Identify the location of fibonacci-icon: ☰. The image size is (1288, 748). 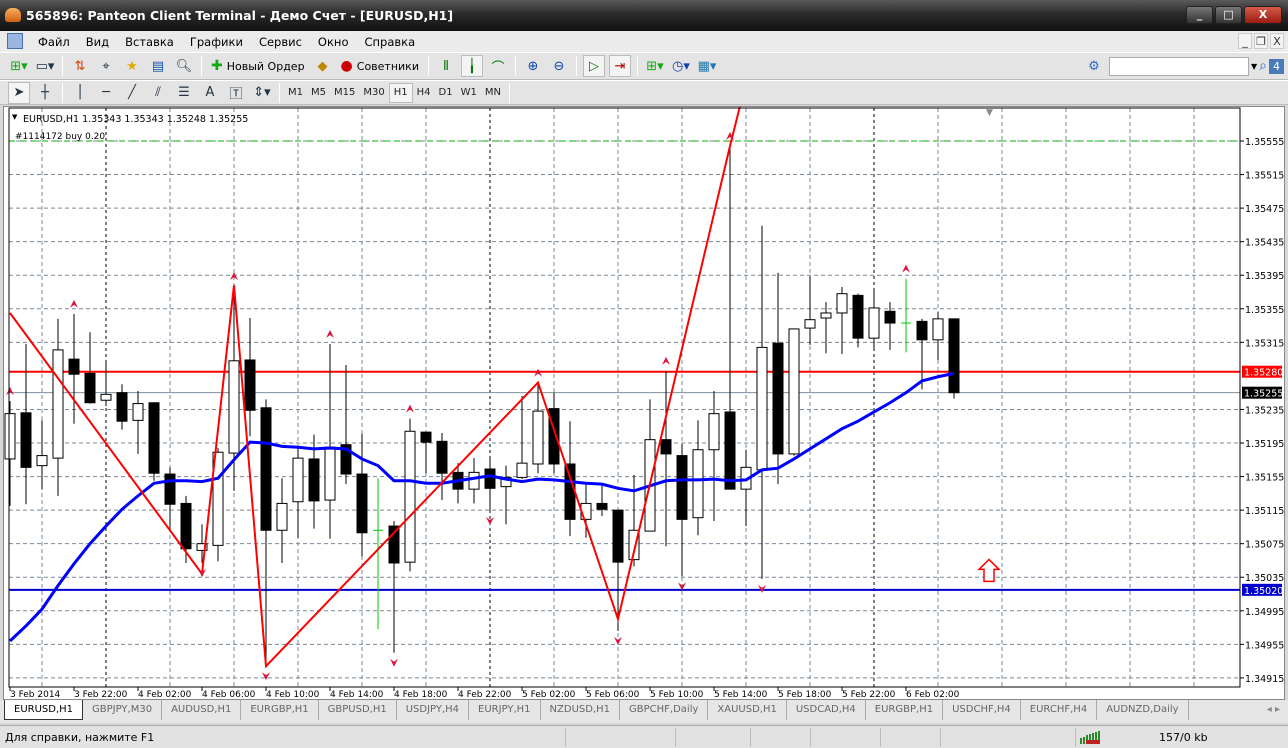
(184, 93).